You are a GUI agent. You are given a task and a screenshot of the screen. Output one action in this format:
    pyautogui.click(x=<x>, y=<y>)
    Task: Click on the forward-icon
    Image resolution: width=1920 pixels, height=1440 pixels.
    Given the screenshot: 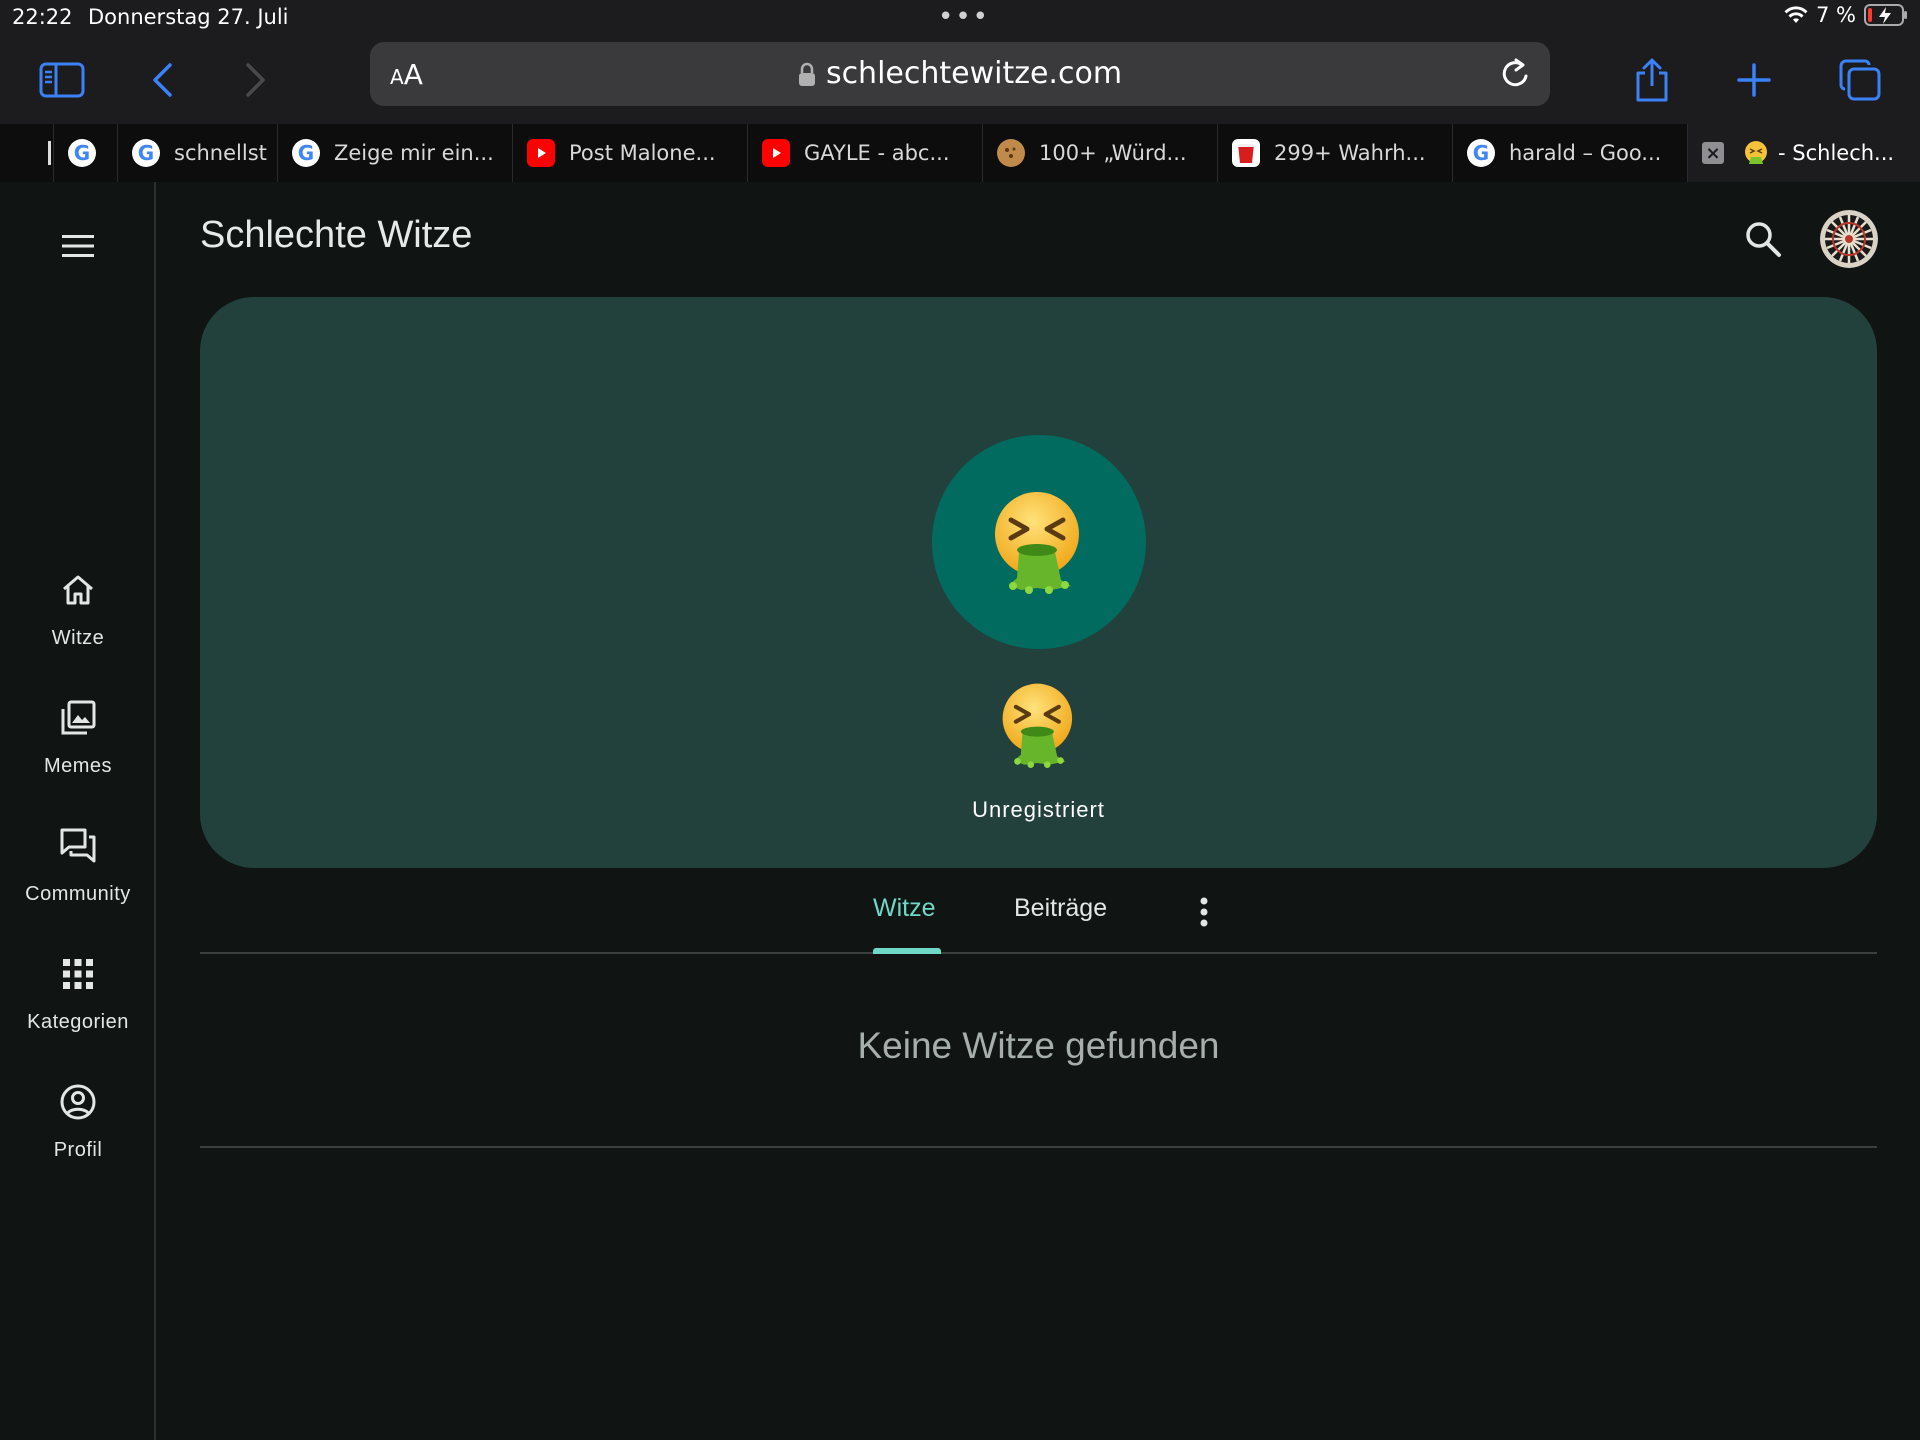 What is the action you would take?
    pyautogui.click(x=256, y=80)
    